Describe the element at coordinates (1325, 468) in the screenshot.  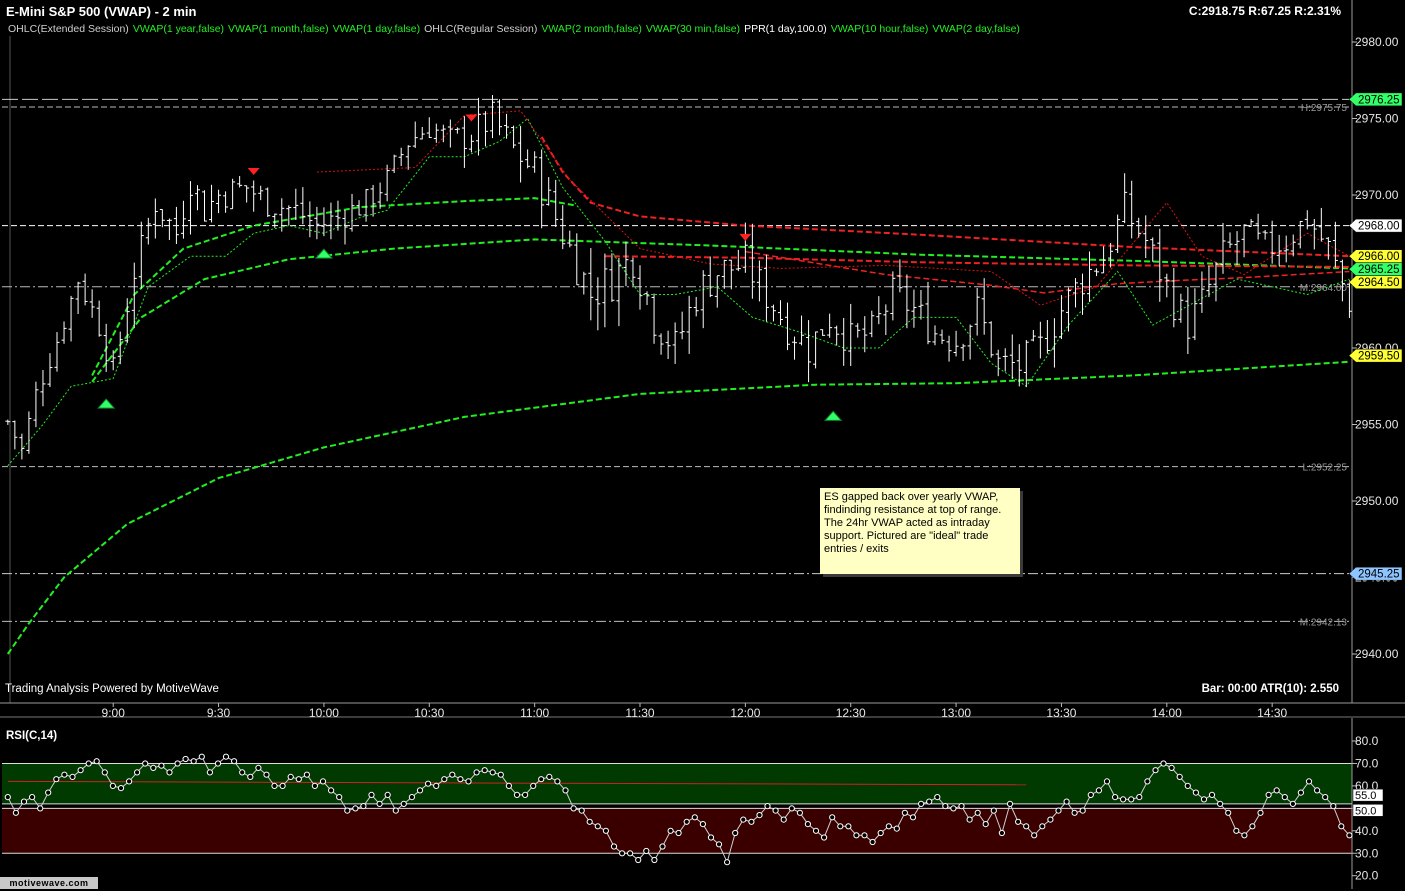
I see `level-label: L:2952.25` at that location.